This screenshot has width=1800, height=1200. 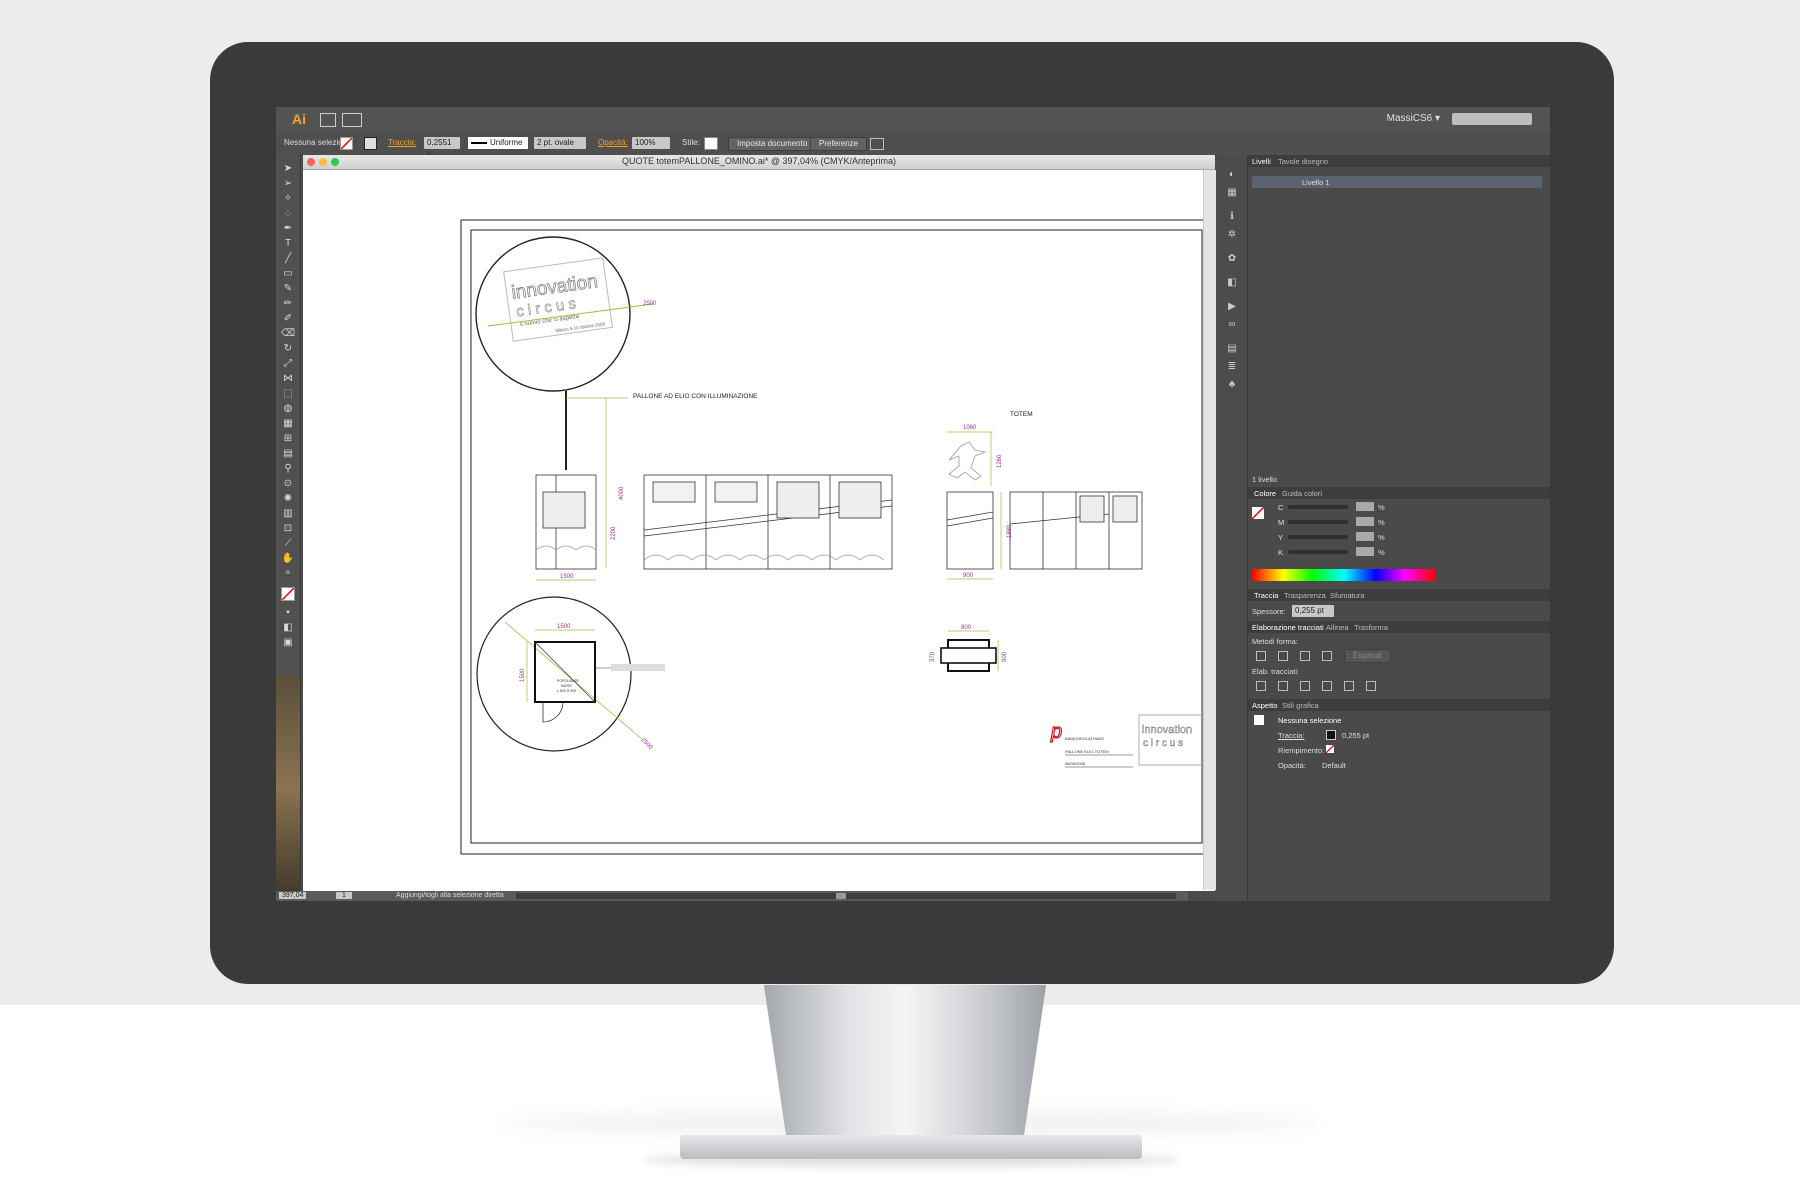 What do you see at coordinates (560, 143) in the screenshot?
I see `brush-dropdown: 2 pt. ovale` at bounding box center [560, 143].